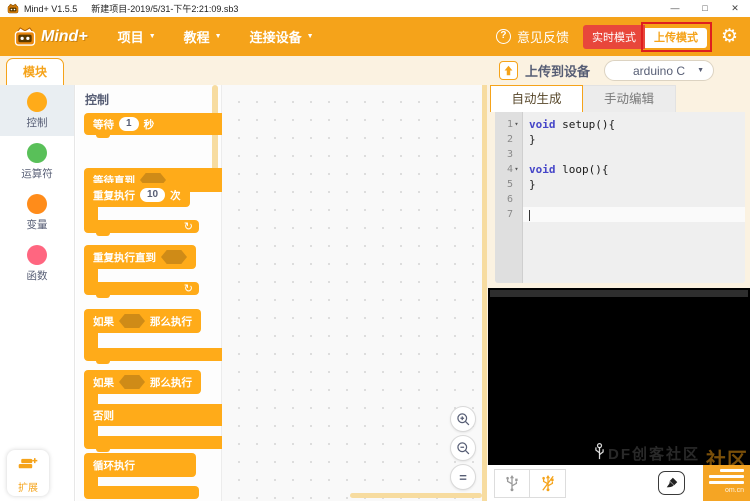  What do you see at coordinates (165, 9) in the screenshot?
I see `document-title: 新建项目-2019/5/31-下午2:21:09.sb3` at bounding box center [165, 9].